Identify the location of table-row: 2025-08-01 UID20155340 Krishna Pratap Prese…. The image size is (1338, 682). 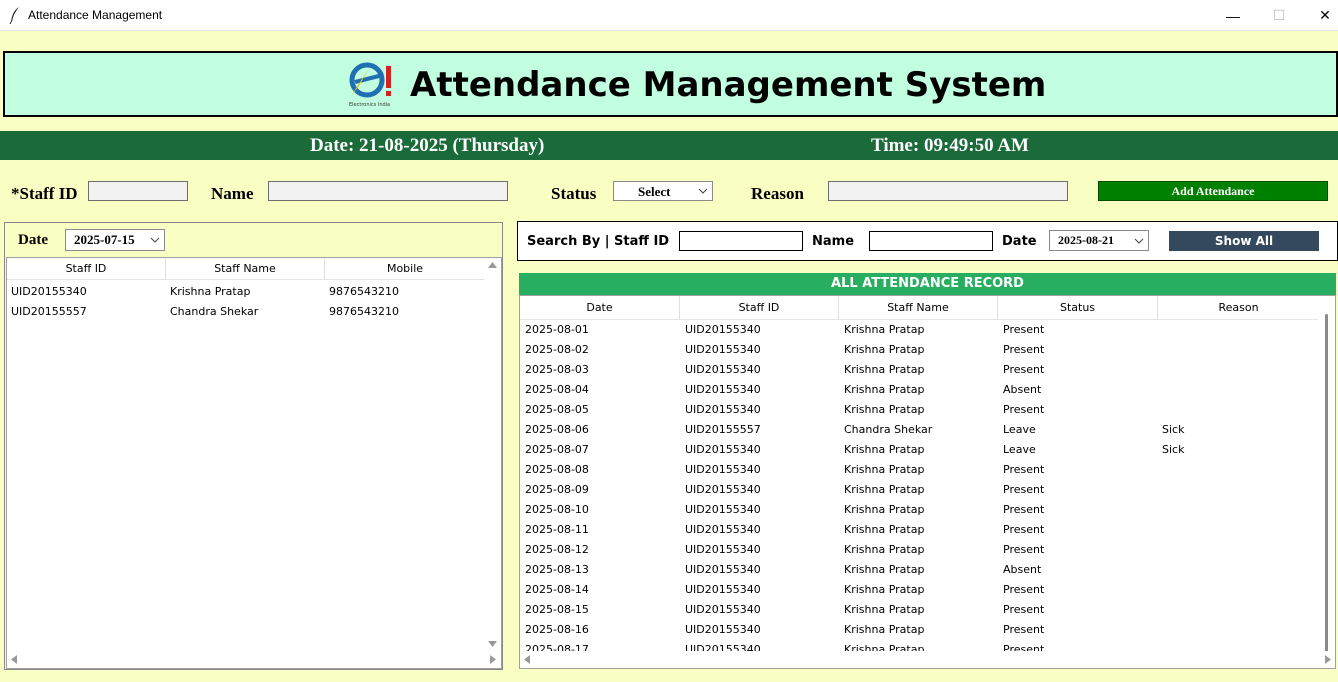
(919, 330).